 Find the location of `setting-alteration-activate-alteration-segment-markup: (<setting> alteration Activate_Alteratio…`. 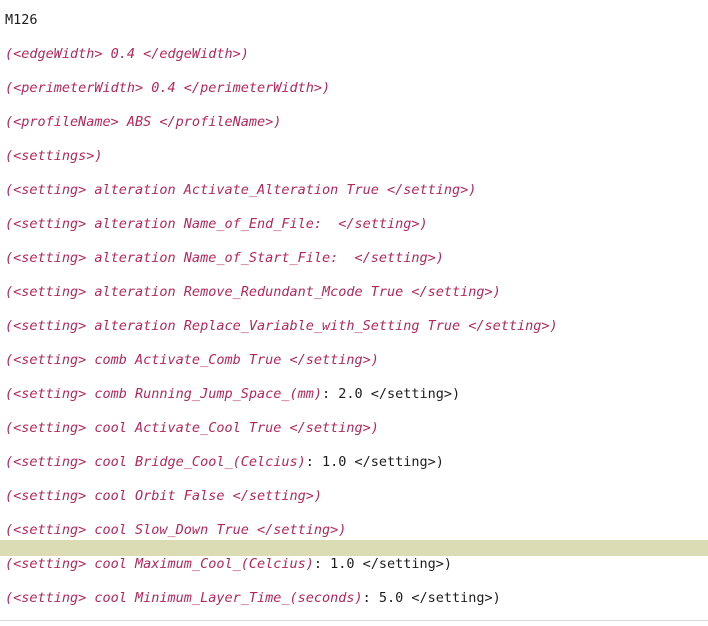

setting-alteration-activate-alteration-segment-markup: (<setting> alteration Activate_Alteratio… is located at coordinates (241, 190).